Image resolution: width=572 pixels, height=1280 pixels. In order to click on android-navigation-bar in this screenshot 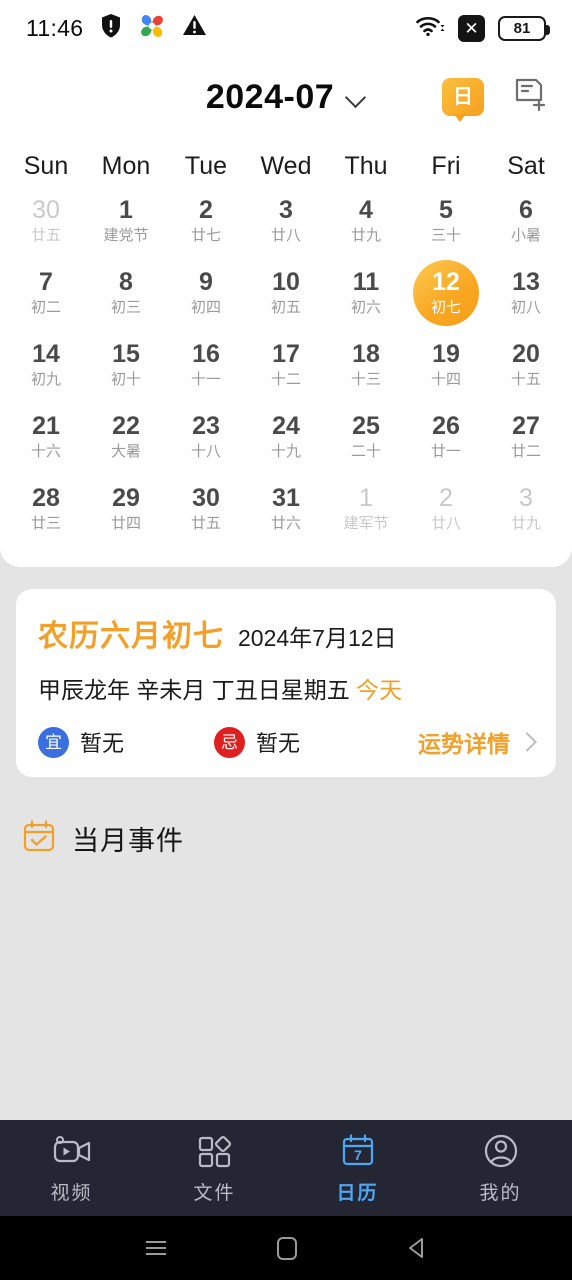, I will do `click(286, 1248)`.